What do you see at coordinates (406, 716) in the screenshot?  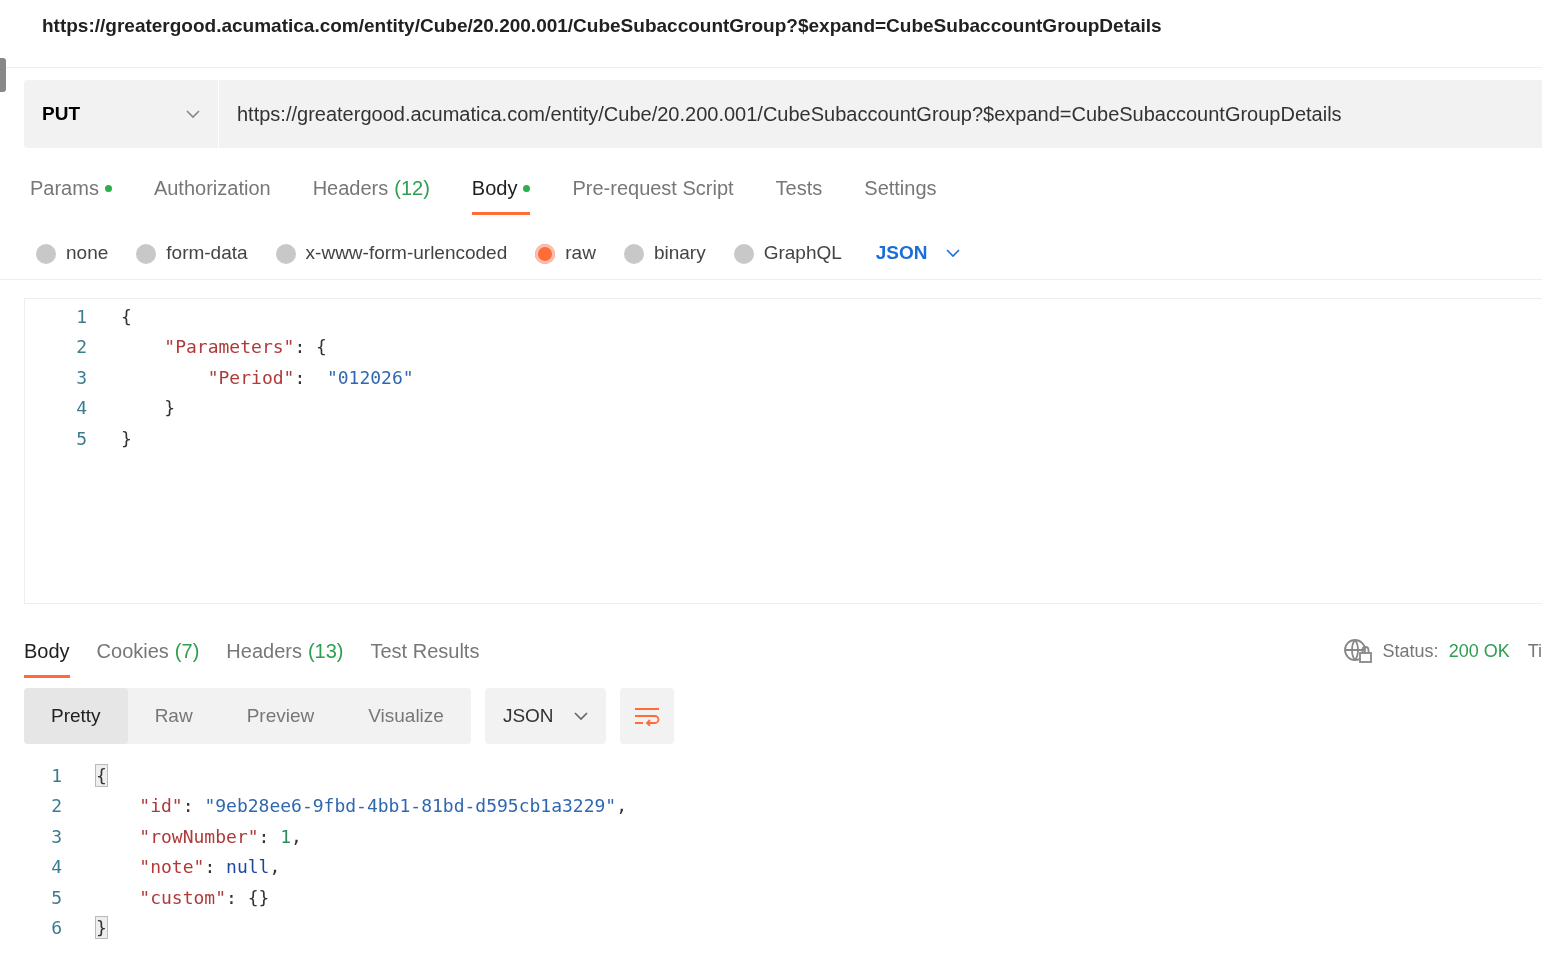 I see `view-mode-tab: Visualize` at bounding box center [406, 716].